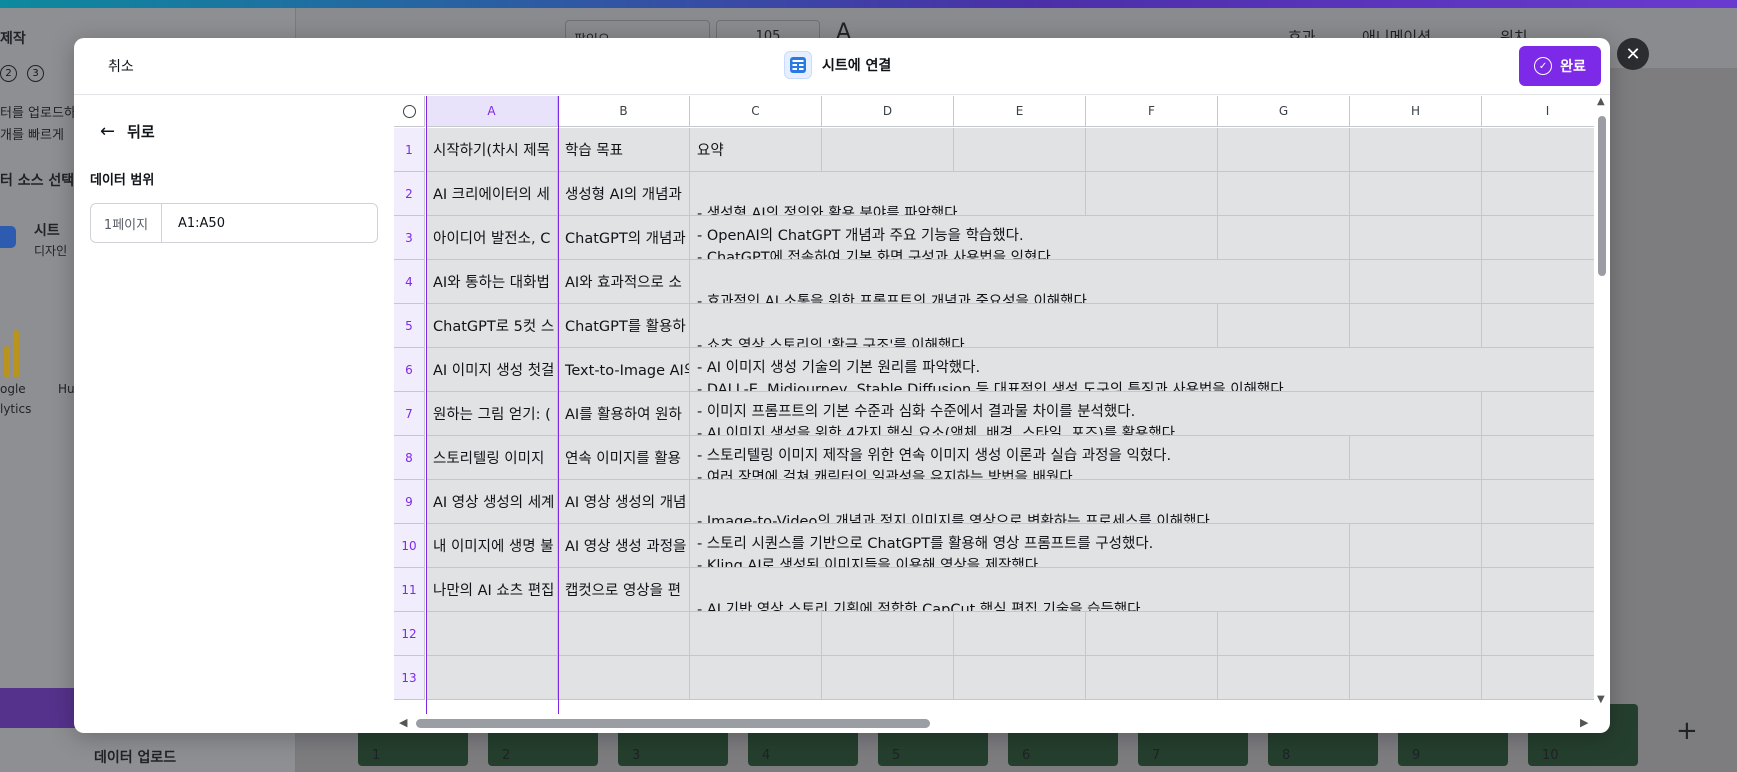  Describe the element at coordinates (126, 223) in the screenshot. I see `page-selector: 1페이지` at that location.